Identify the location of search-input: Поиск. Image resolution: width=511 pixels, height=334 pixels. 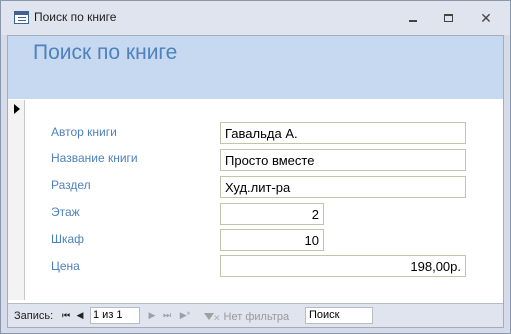
(339, 315).